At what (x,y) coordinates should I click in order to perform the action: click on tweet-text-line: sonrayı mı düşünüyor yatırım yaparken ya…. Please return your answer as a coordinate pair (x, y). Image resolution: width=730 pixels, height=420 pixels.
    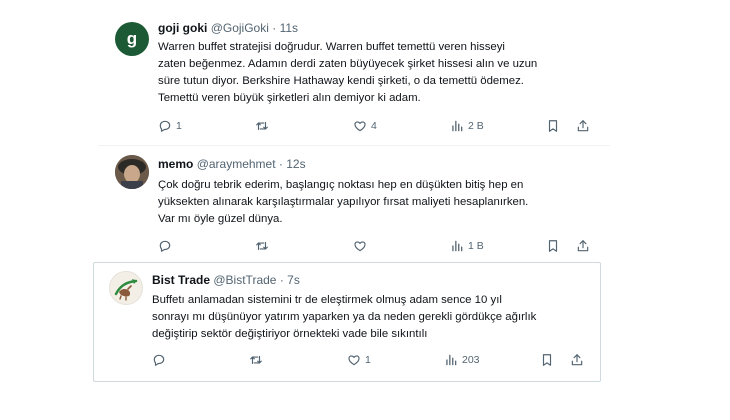
    Looking at the image, I should click on (344, 317).